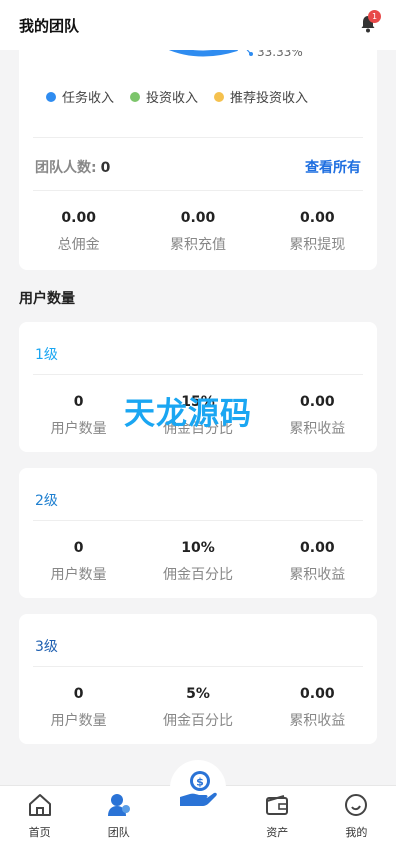 The width and height of the screenshot is (396, 847). What do you see at coordinates (198, 25) in the screenshot?
I see `app-header: 我的团队 1` at bounding box center [198, 25].